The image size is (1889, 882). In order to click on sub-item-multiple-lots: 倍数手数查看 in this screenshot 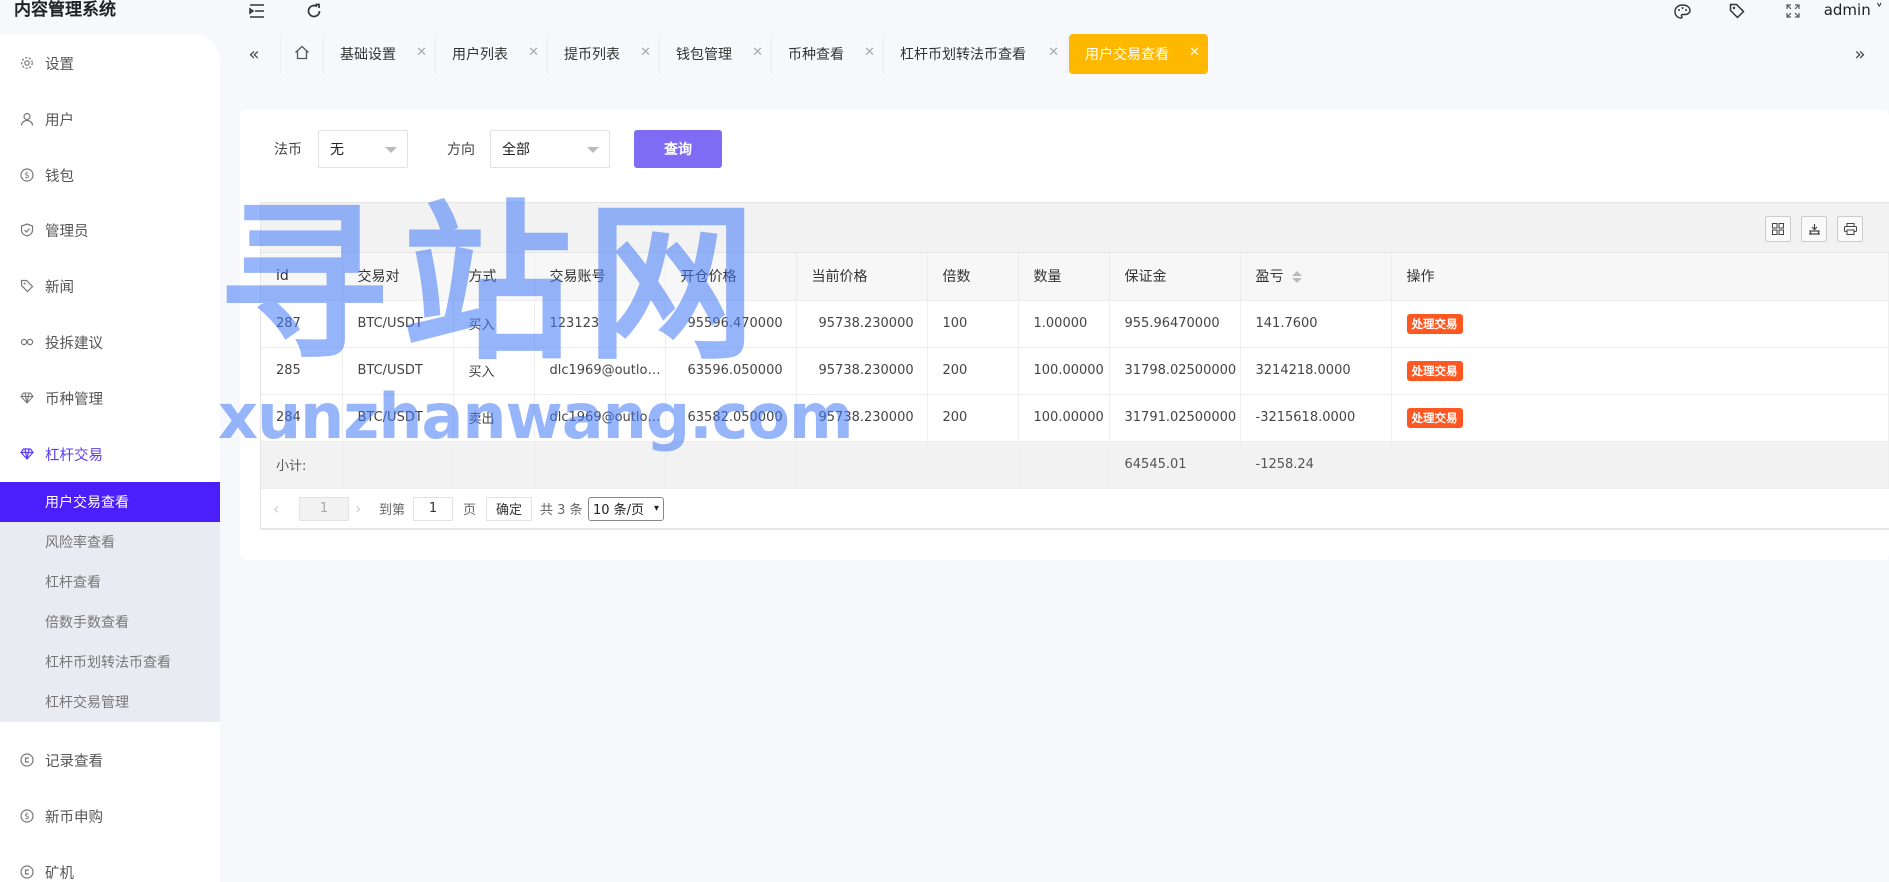, I will do `click(110, 622)`.